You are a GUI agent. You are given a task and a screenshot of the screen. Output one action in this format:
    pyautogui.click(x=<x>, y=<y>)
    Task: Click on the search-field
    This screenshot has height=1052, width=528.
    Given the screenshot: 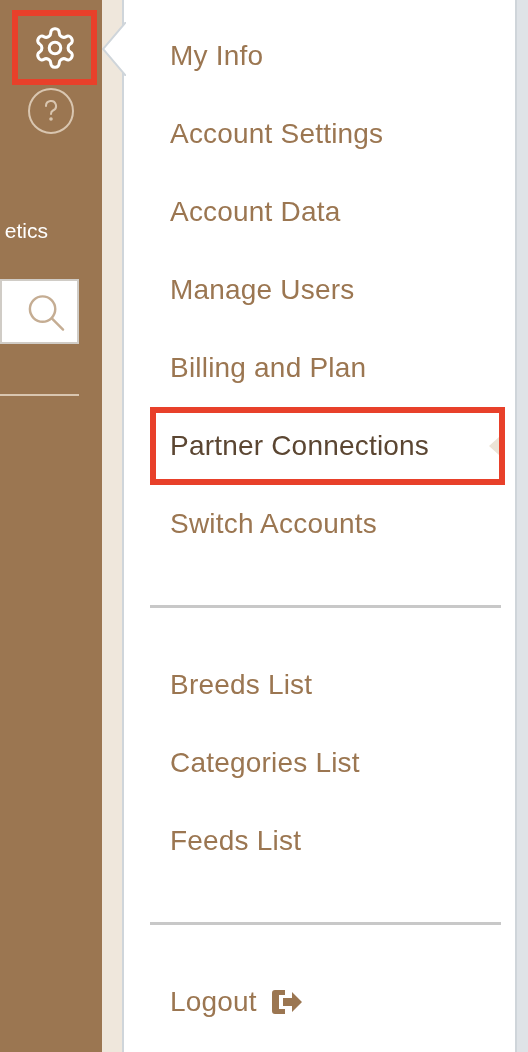 What is the action you would take?
    pyautogui.click(x=39, y=311)
    